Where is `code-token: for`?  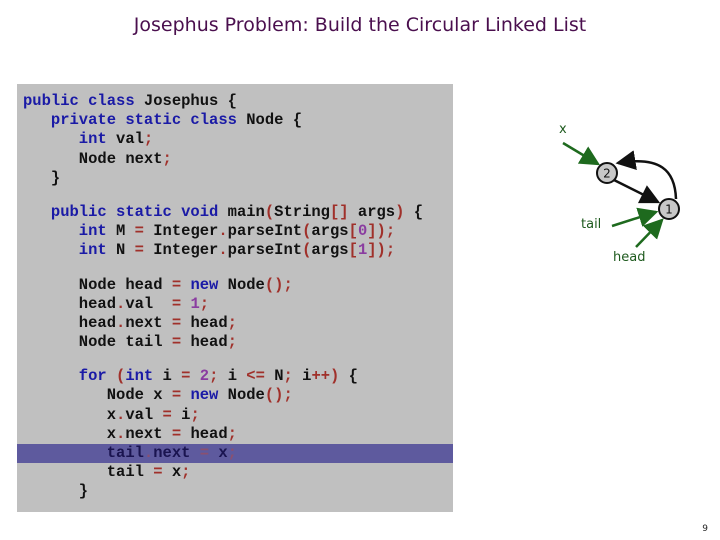
code-token: for is located at coordinates (70, 376).